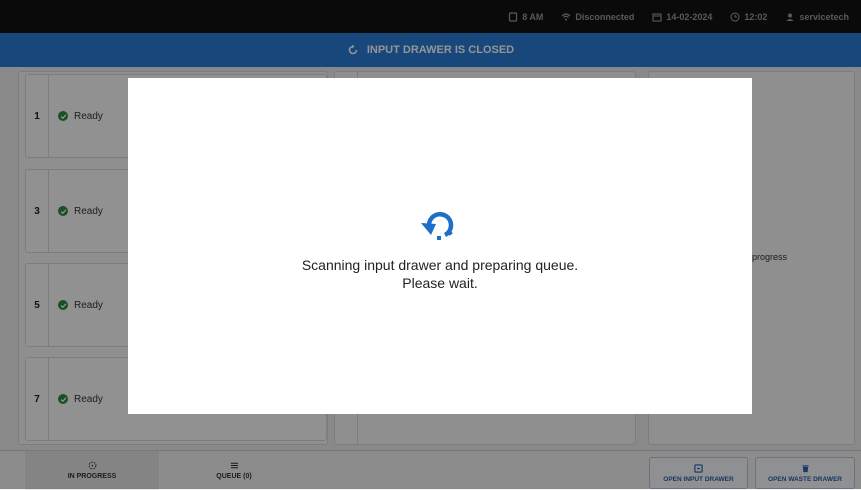 Image resolution: width=861 pixels, height=490 pixels. I want to click on refresh-icon, so click(437, 225).